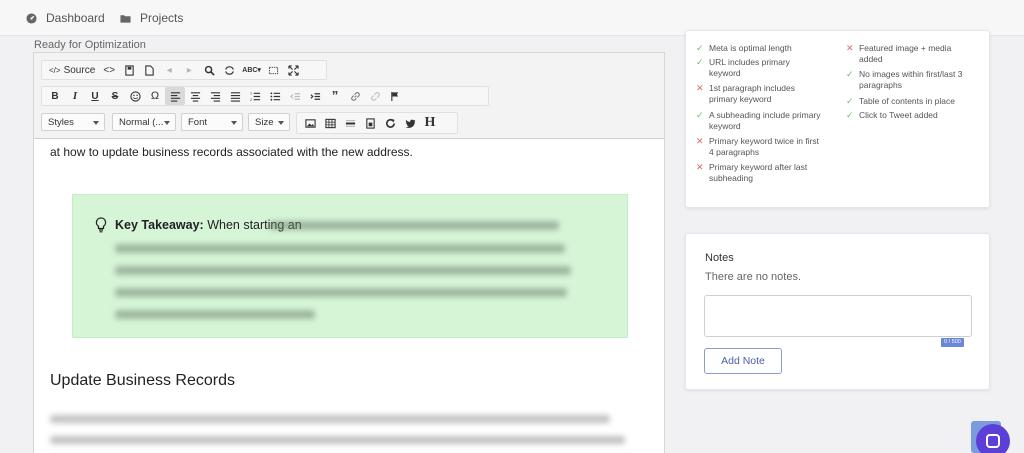  What do you see at coordinates (109, 70) in the screenshot?
I see `code-snippet-button: <>` at bounding box center [109, 70].